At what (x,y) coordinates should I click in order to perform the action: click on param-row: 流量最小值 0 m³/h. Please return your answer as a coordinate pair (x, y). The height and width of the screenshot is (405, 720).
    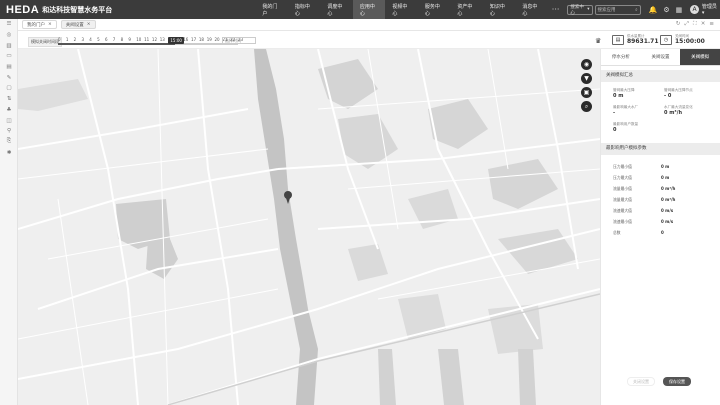
    Looking at the image, I should click on (664, 188).